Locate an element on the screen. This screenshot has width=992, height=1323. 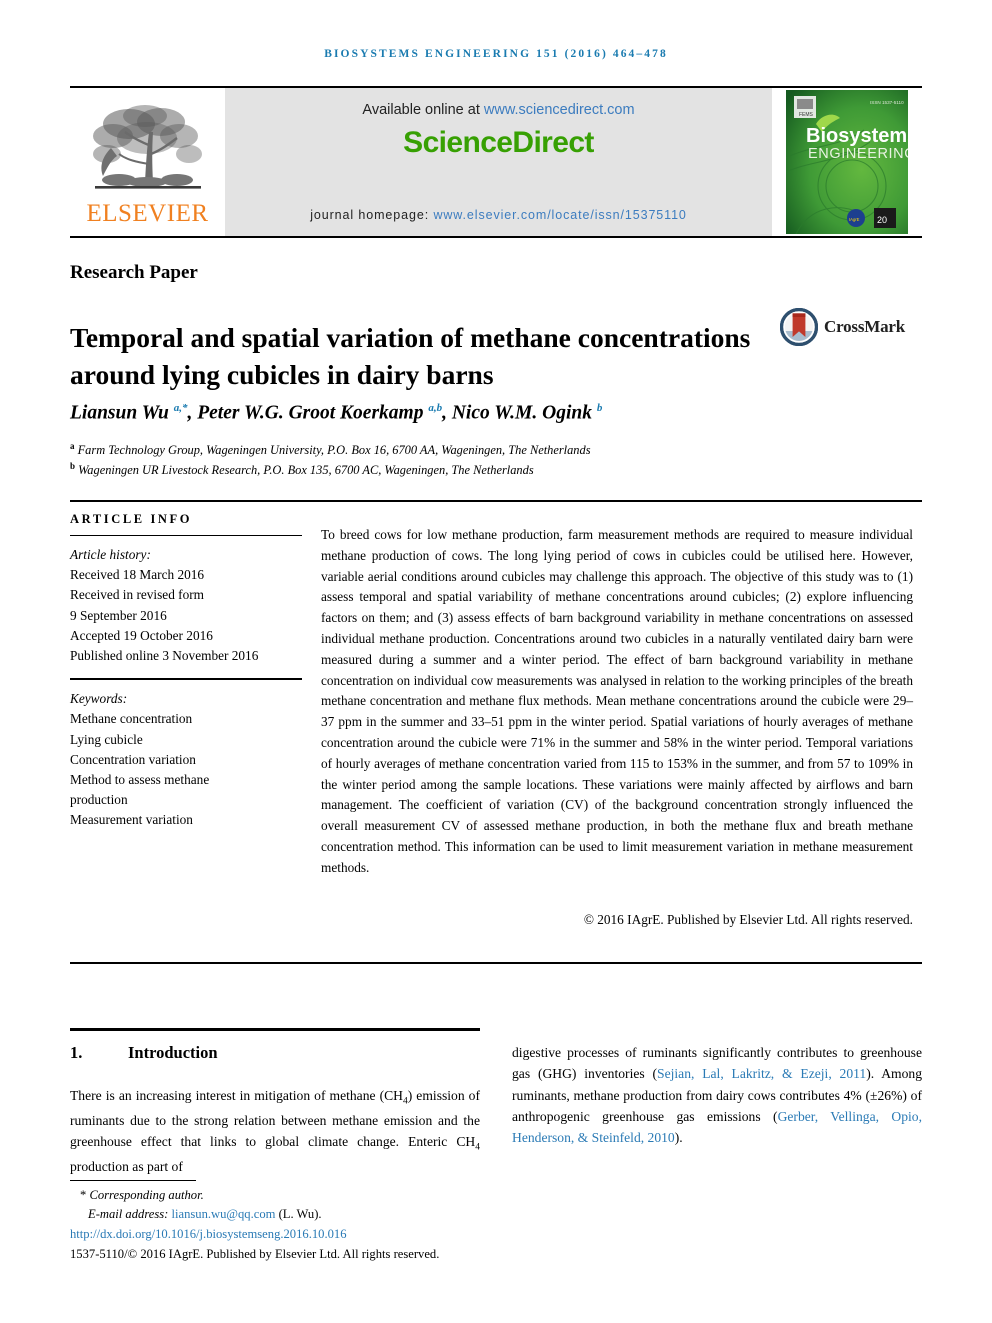
intro-text-3: production as part of is located at coordinates (126, 1166).